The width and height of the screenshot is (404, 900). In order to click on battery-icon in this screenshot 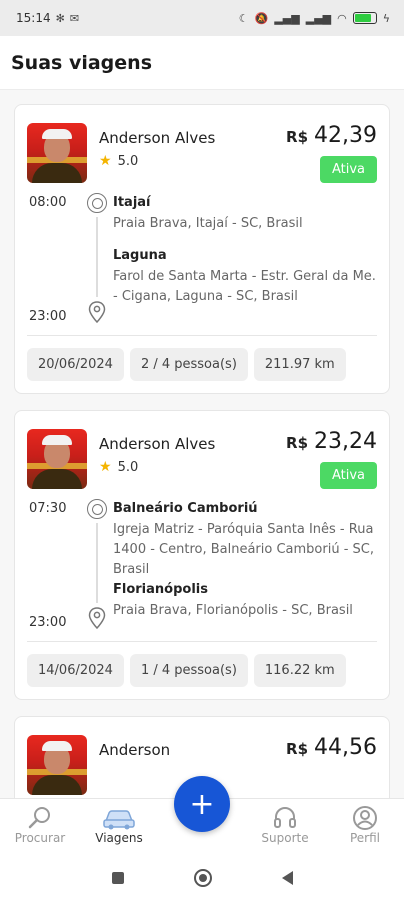, I will do `click(364, 18)`.